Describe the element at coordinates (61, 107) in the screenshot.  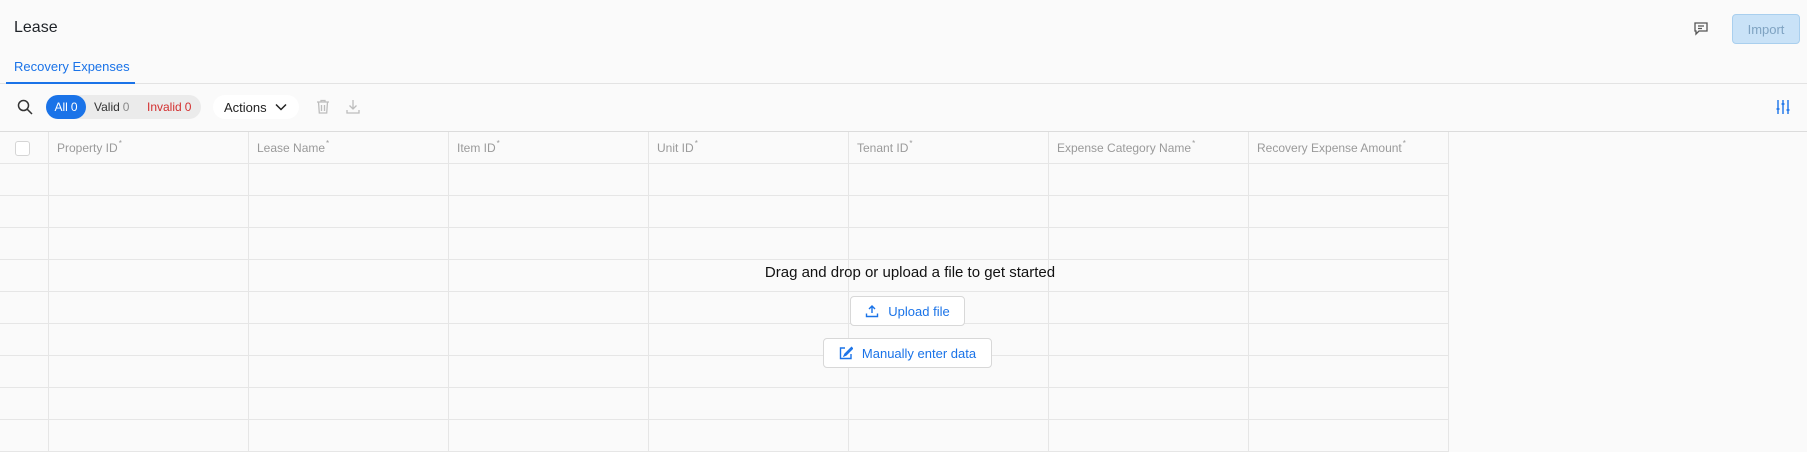
I see `filter-all-label: All` at that location.